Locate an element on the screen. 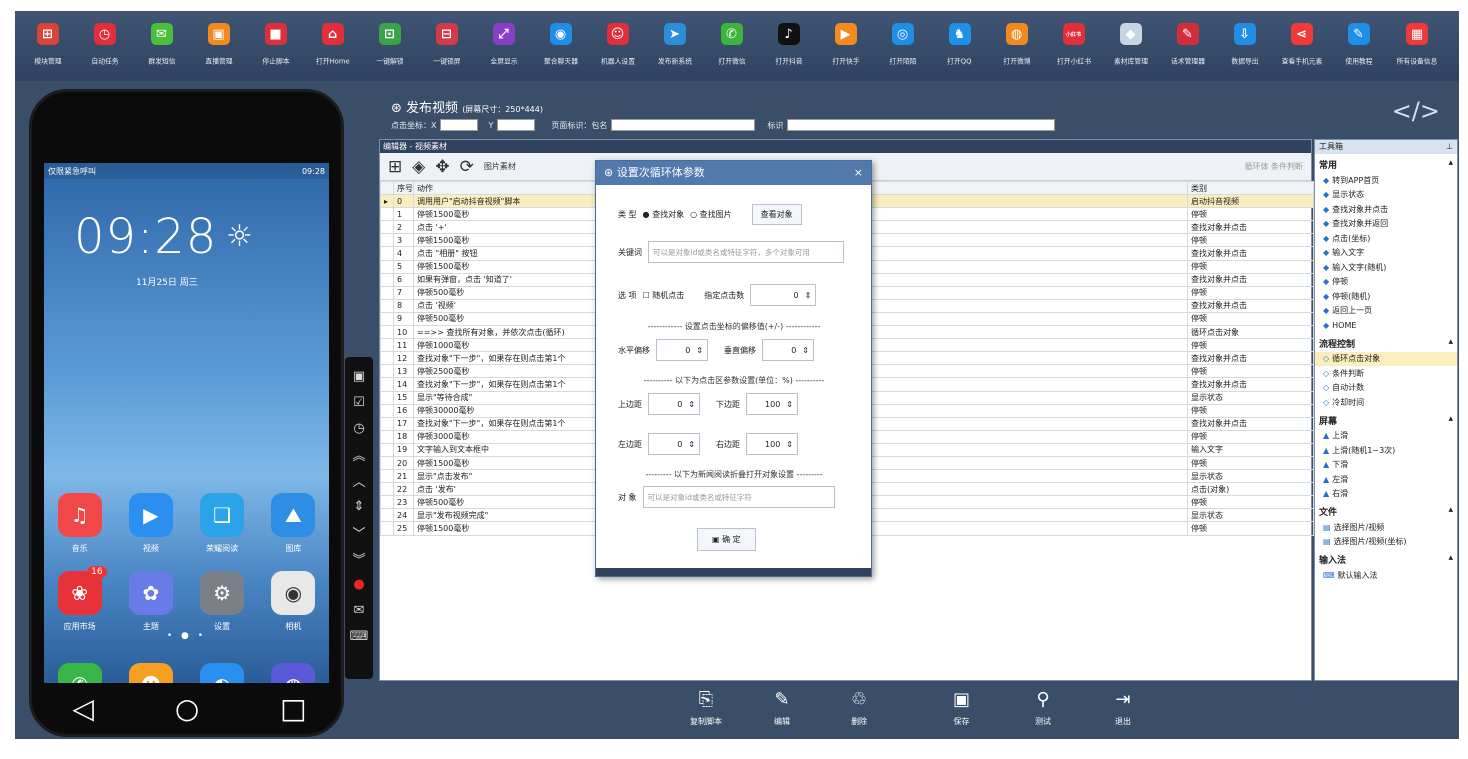 The height and width of the screenshot is (759, 1468). toolbox-item: ◆ 停顿 is located at coordinates (1386, 282).